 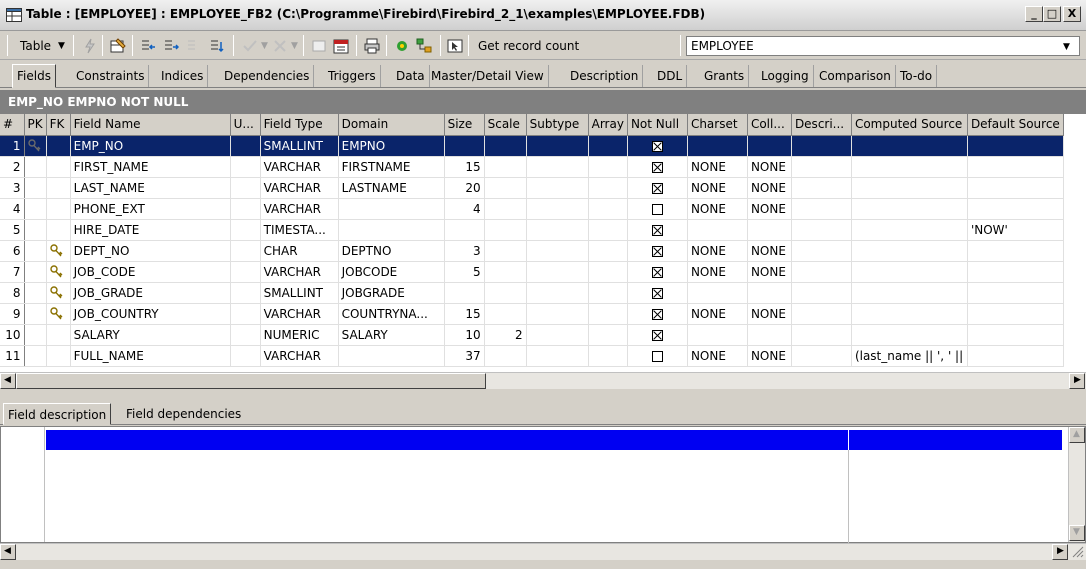 What do you see at coordinates (391, 188) in the screenshot?
I see `domain-cell: LASTNAME` at bounding box center [391, 188].